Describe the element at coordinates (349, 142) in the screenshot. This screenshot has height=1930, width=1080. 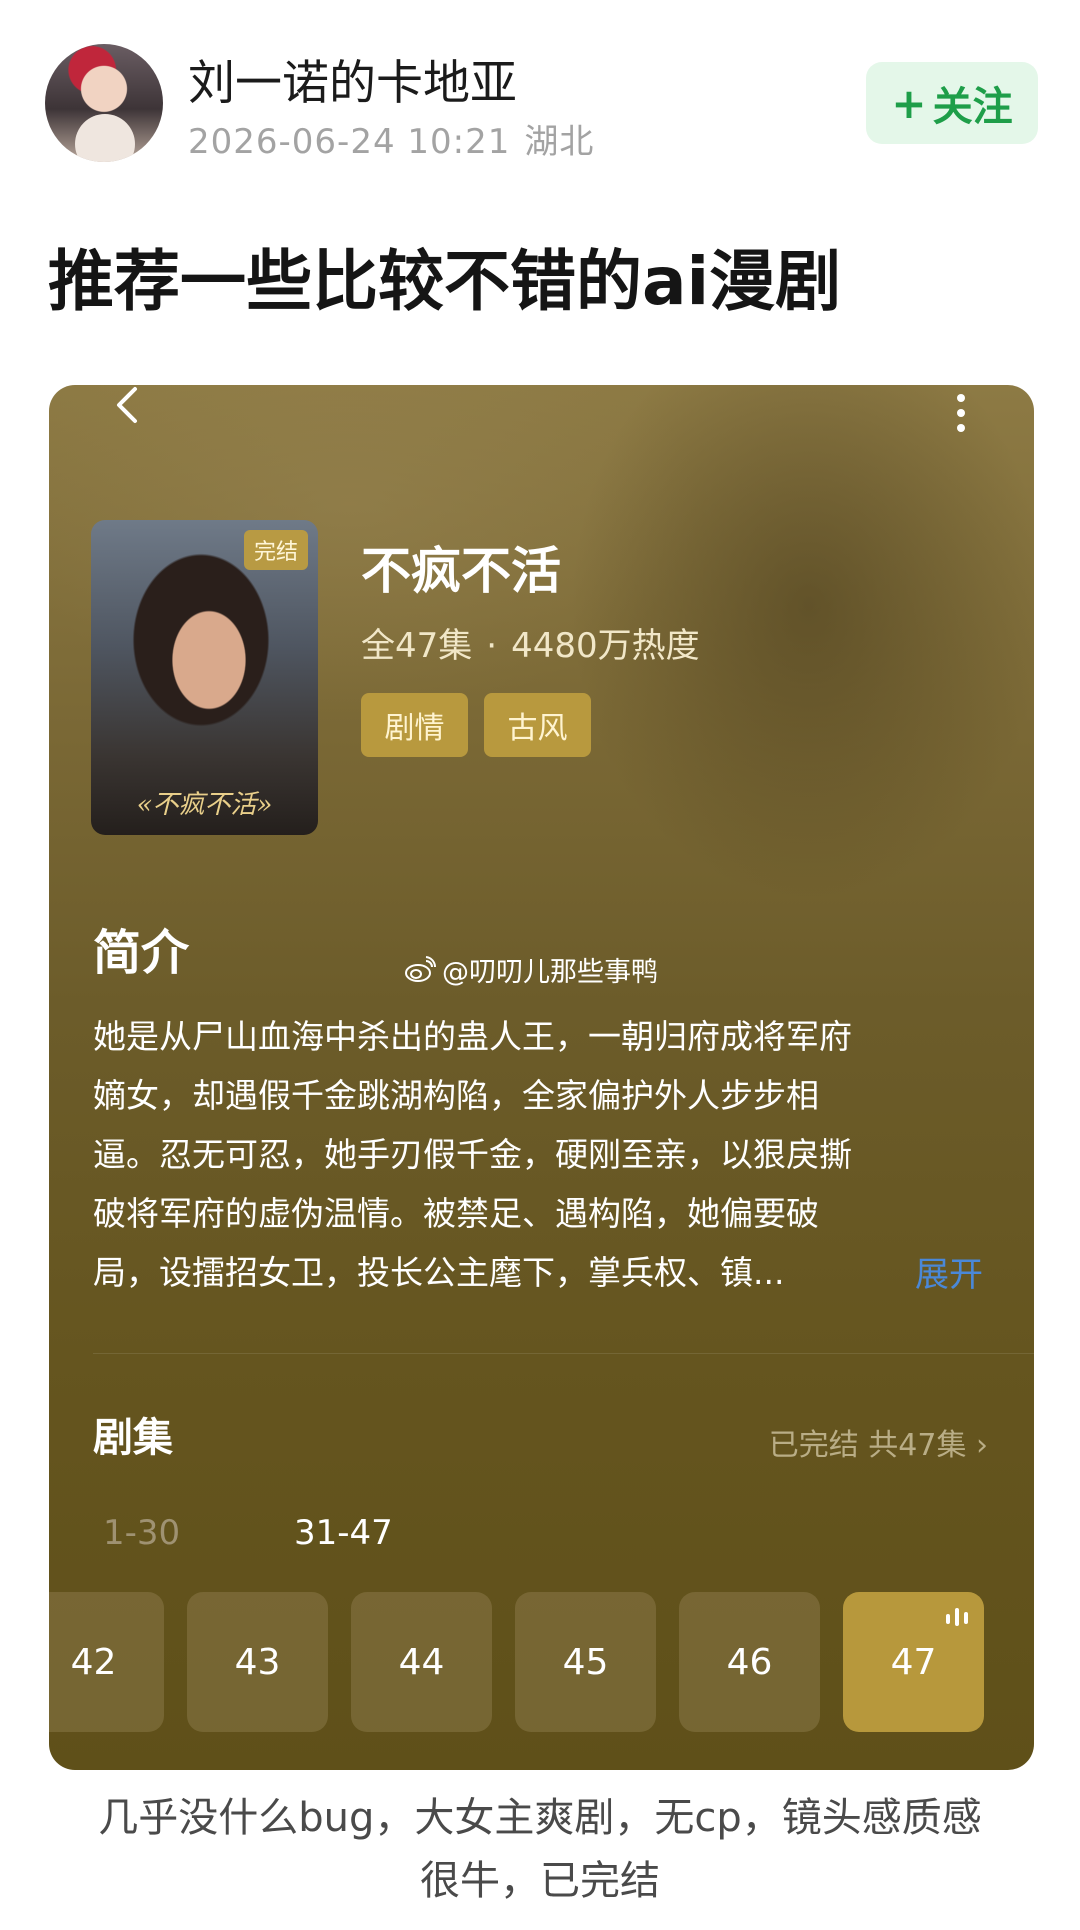
I see `post-datetime: 2026-06-24 10:21` at that location.